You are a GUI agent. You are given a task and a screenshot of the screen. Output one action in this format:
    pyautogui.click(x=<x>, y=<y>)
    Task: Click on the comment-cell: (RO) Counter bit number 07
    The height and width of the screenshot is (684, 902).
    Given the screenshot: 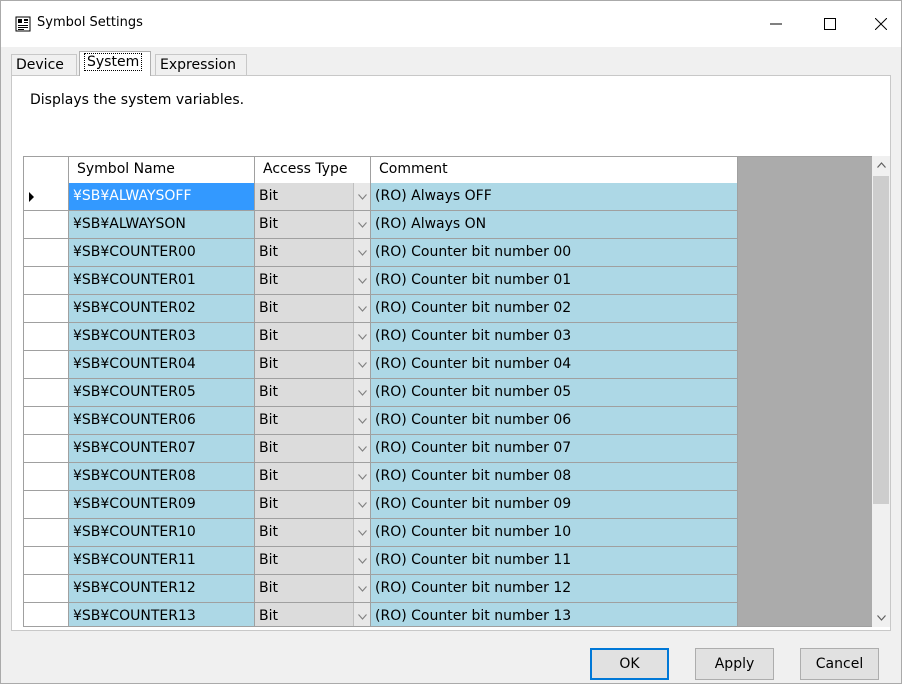 What is the action you would take?
    pyautogui.click(x=554, y=449)
    